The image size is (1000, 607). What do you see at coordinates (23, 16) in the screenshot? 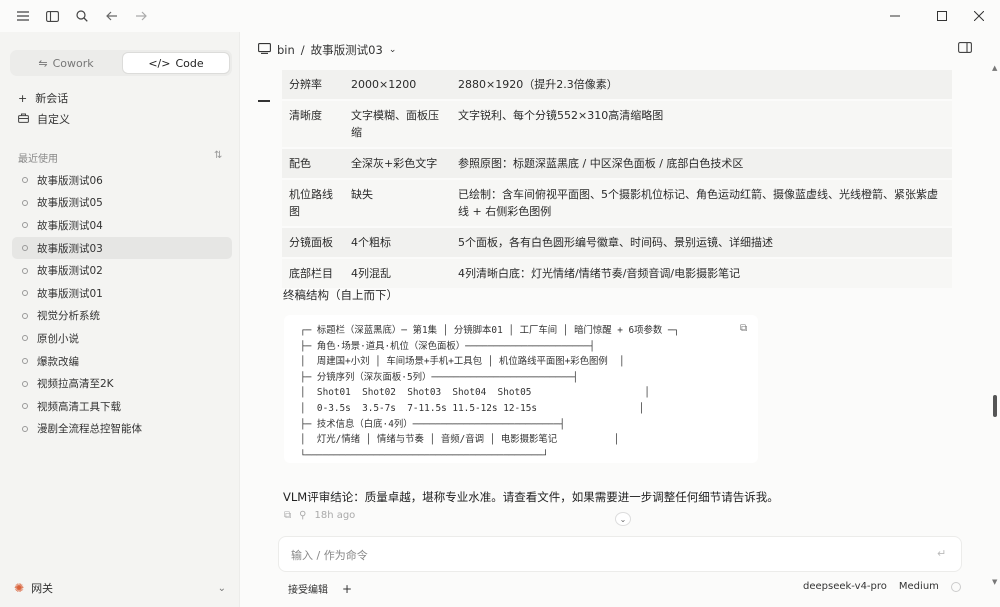
I see `menu-icon` at bounding box center [23, 16].